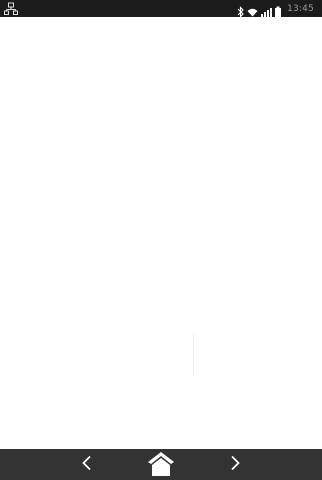 This screenshot has height=480, width=322. Describe the element at coordinates (267, 10) in the screenshot. I see `signal-icon` at that location.